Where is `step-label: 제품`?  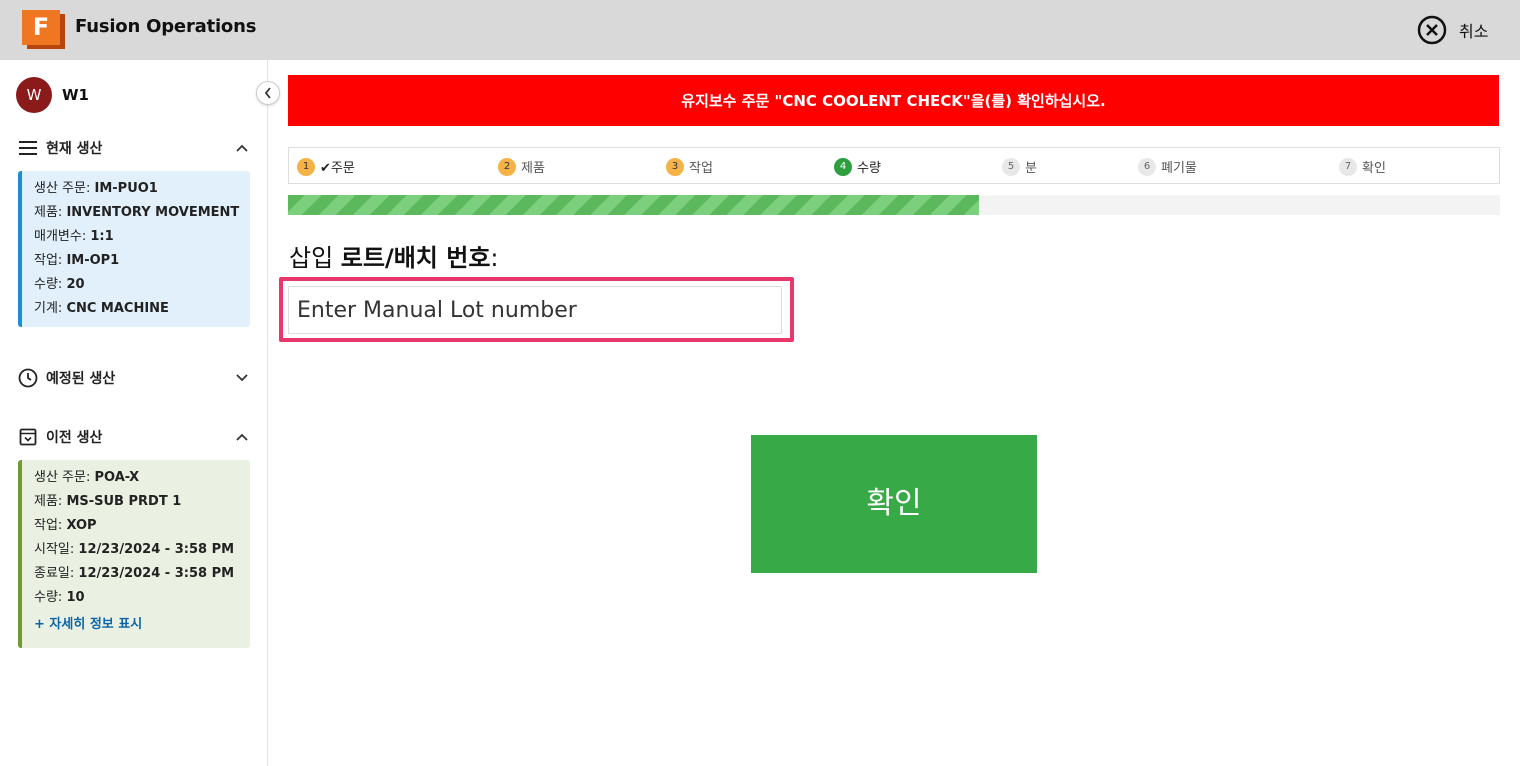
step-label: 제품 is located at coordinates (533, 168).